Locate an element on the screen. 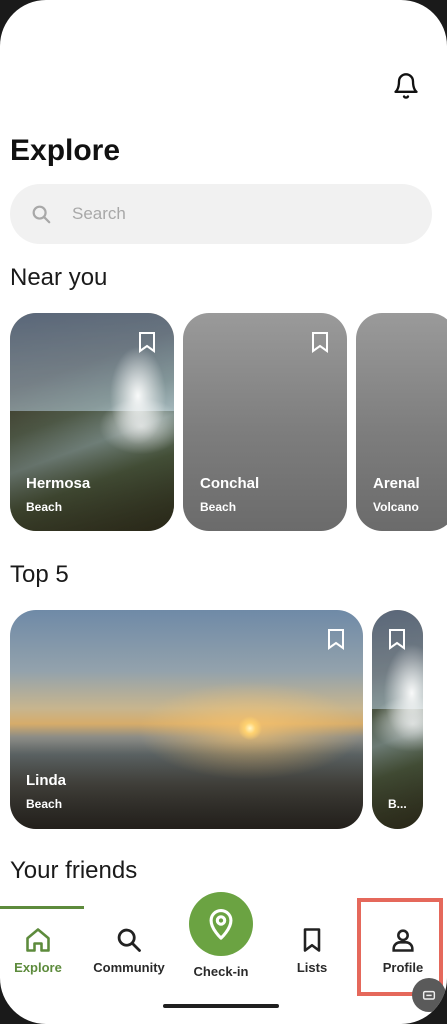 This screenshot has height=1024, width=447. place-card-hermosa: Hermosa Beach is located at coordinates (92, 422).